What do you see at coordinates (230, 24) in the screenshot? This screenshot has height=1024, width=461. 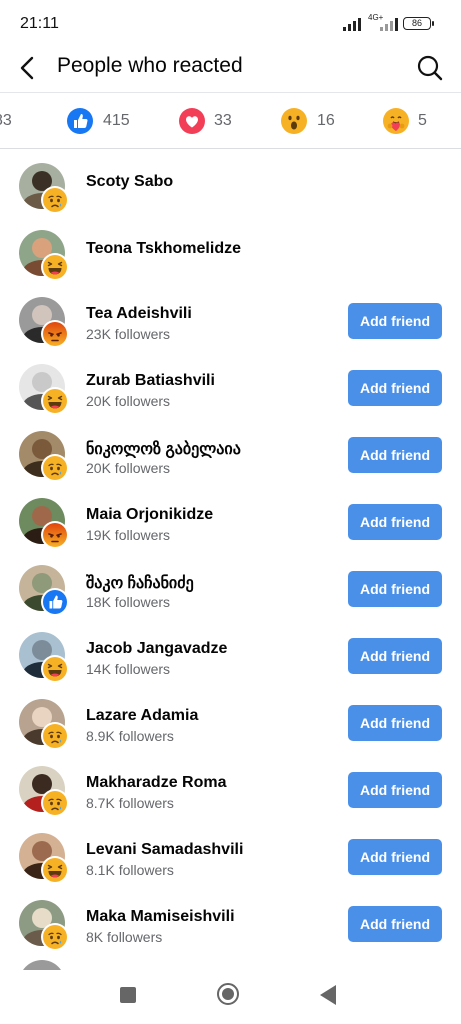 I see `status-bar: 21:11 4G+ 86` at bounding box center [230, 24].